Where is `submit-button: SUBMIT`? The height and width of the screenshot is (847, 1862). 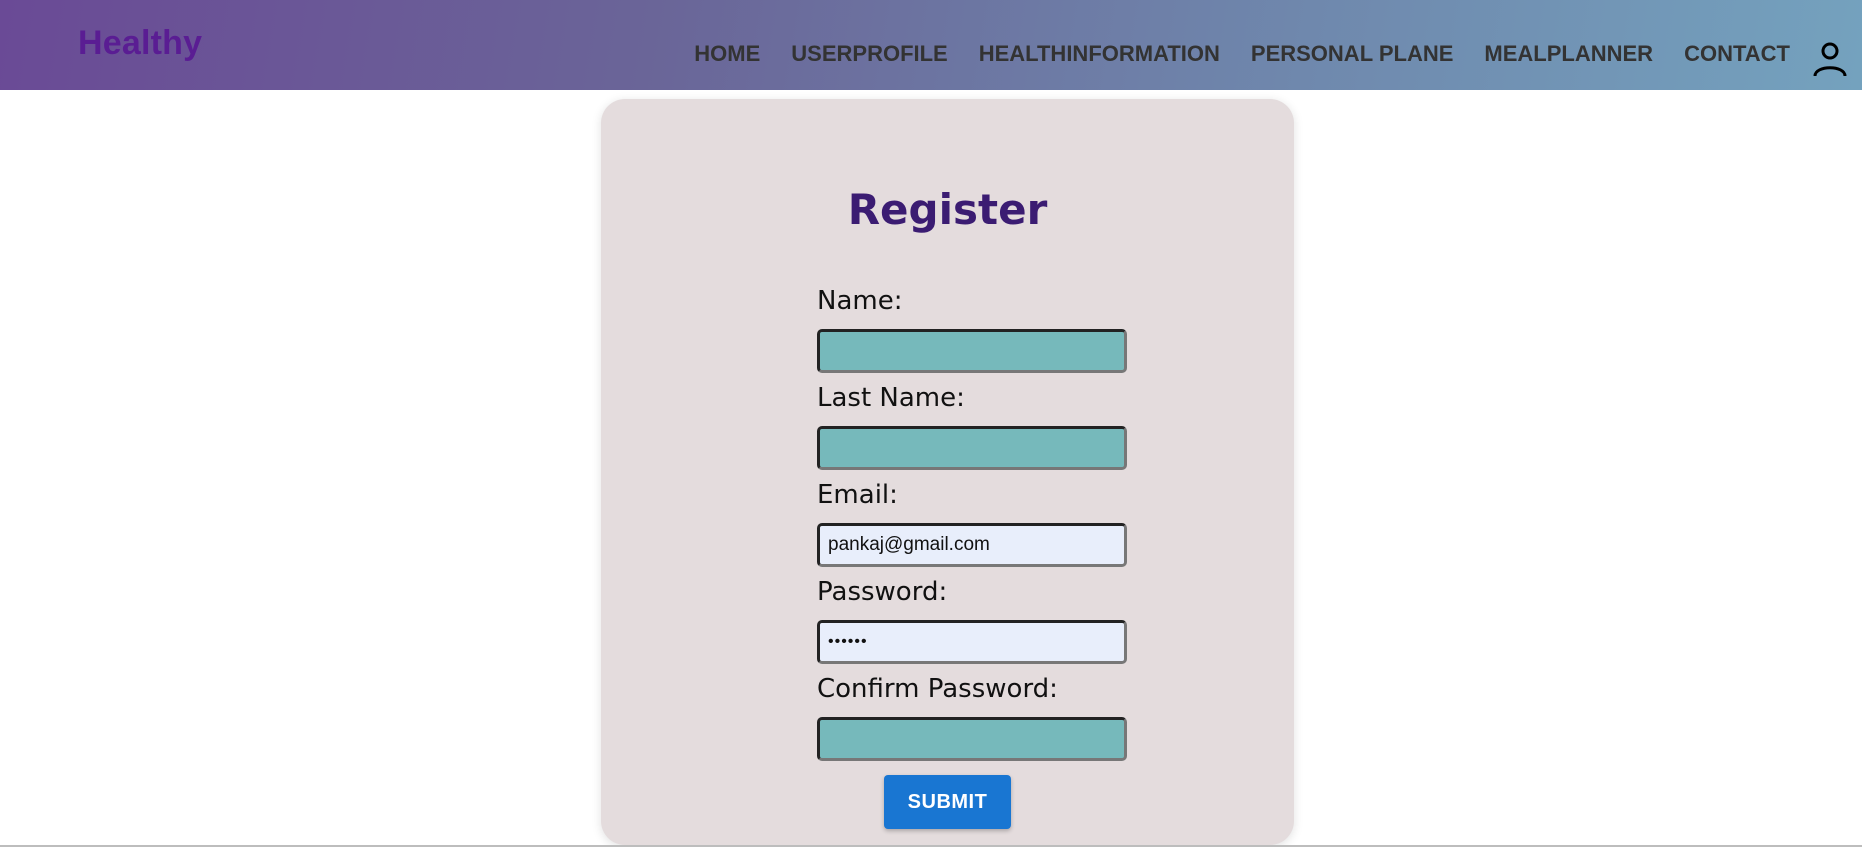
submit-button: SUBMIT is located at coordinates (947, 802).